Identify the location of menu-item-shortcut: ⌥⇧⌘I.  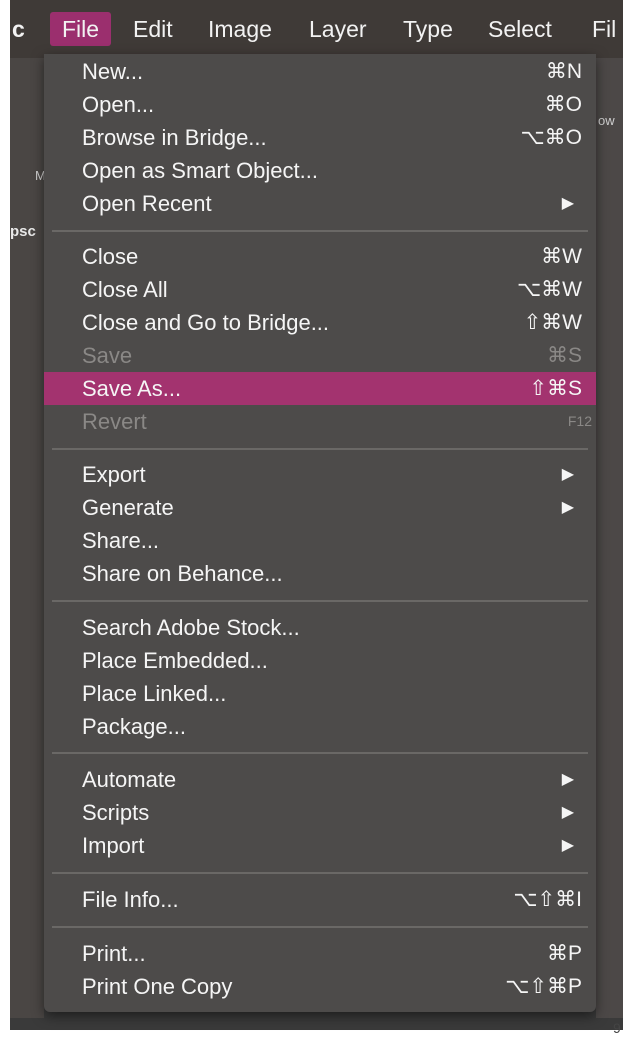
(547, 899).